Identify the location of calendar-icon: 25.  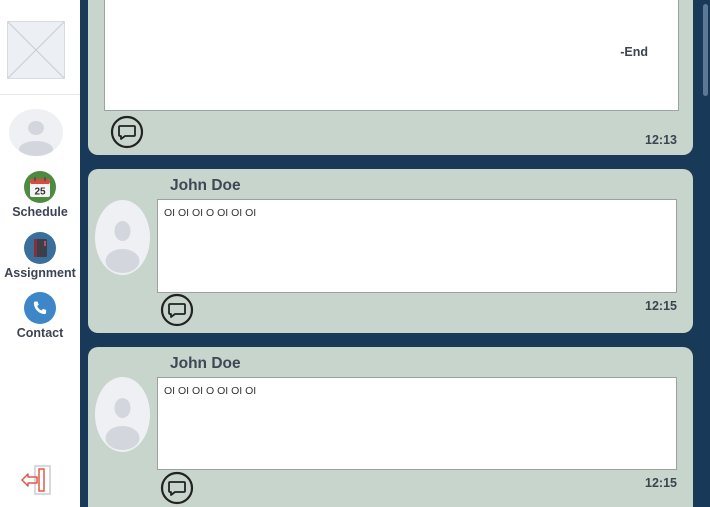
(40, 187).